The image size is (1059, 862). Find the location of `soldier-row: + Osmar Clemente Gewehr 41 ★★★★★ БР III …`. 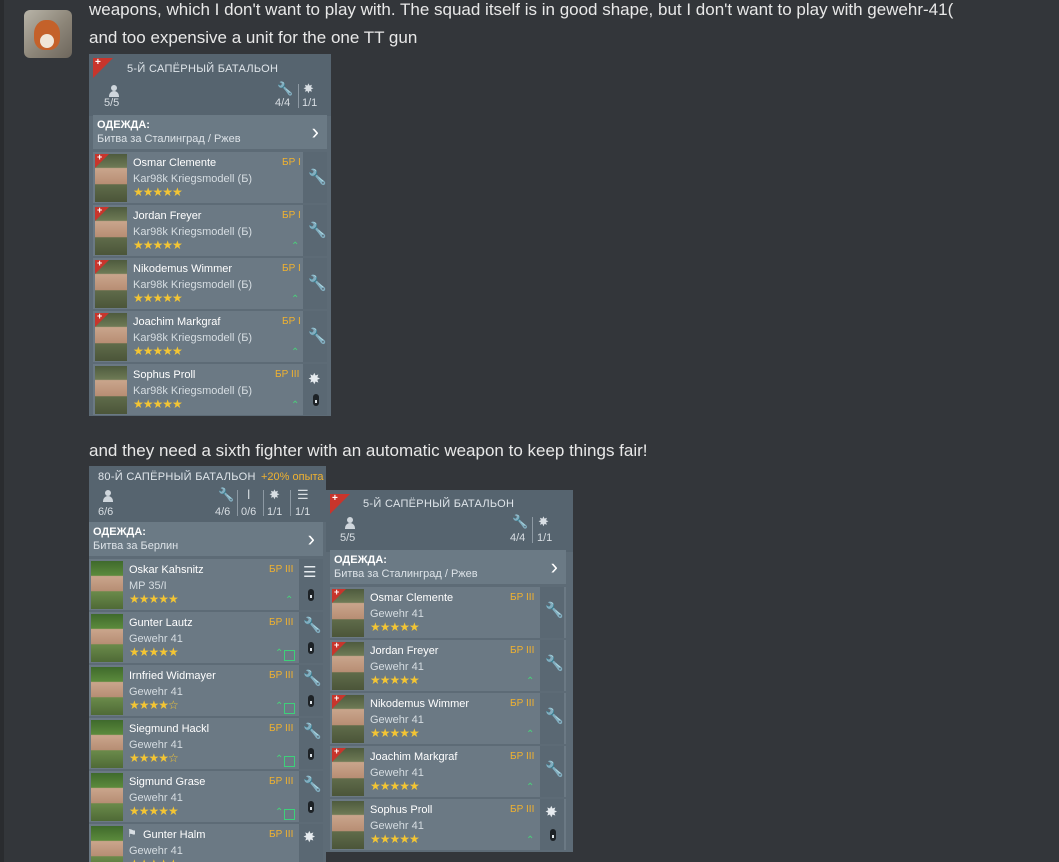

soldier-row: + Osmar Clemente Gewehr 41 ★★★★★ БР III … is located at coordinates (448, 612).